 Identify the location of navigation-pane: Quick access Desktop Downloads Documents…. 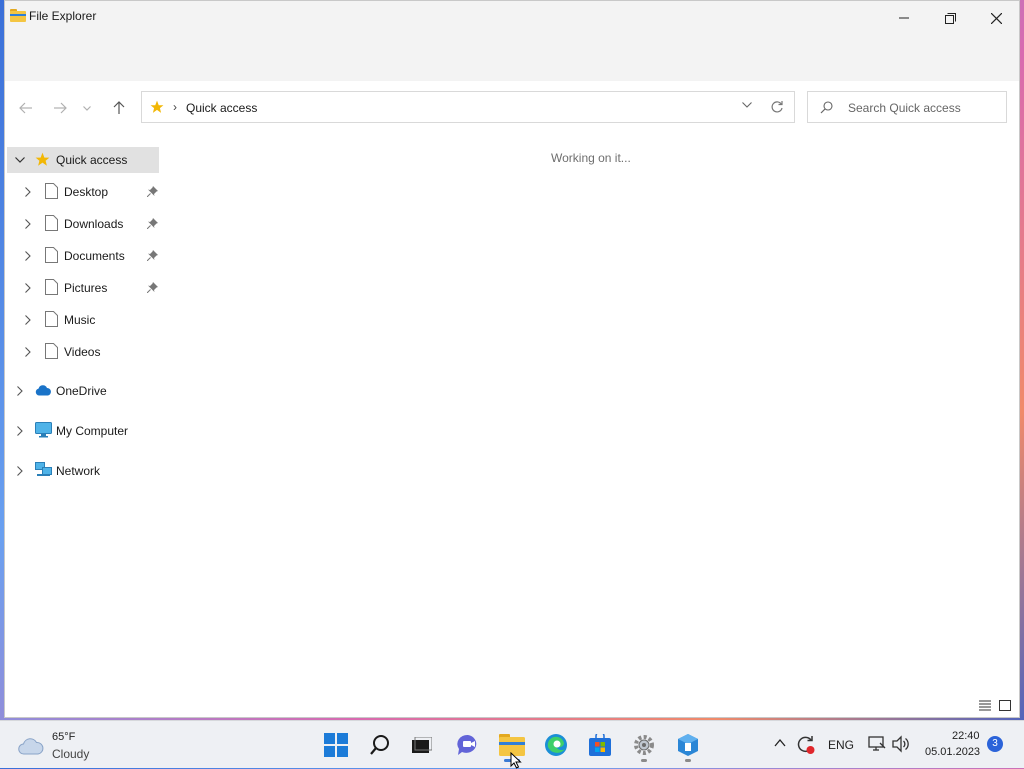
(85, 322).